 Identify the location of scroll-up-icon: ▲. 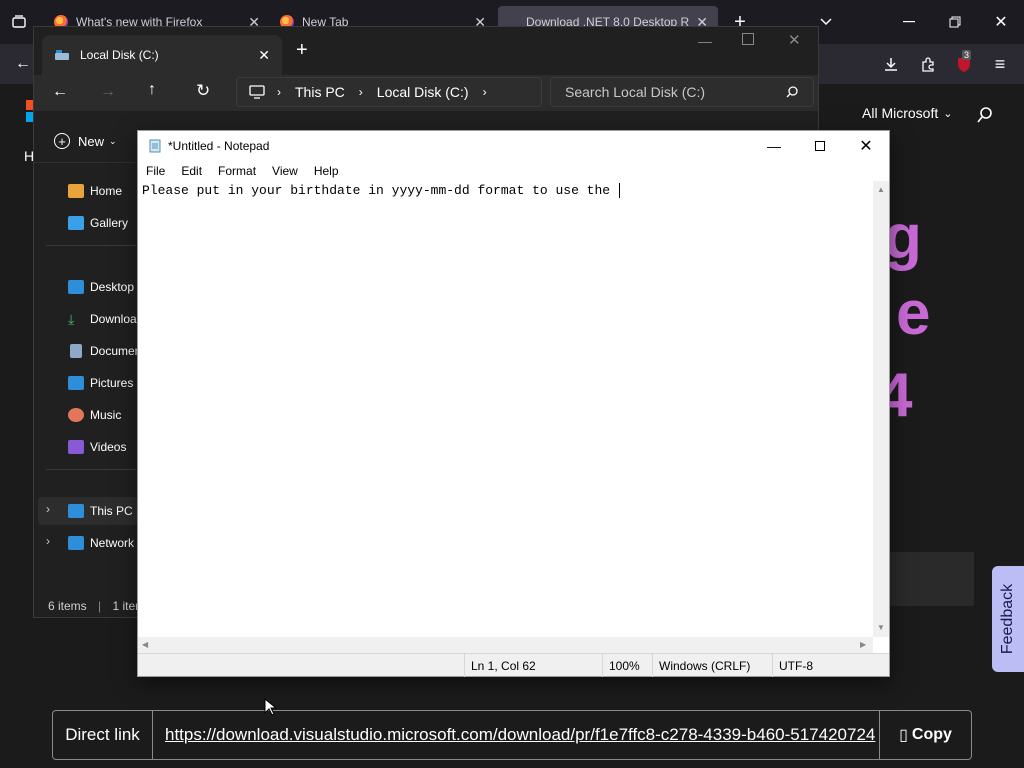
(881, 189).